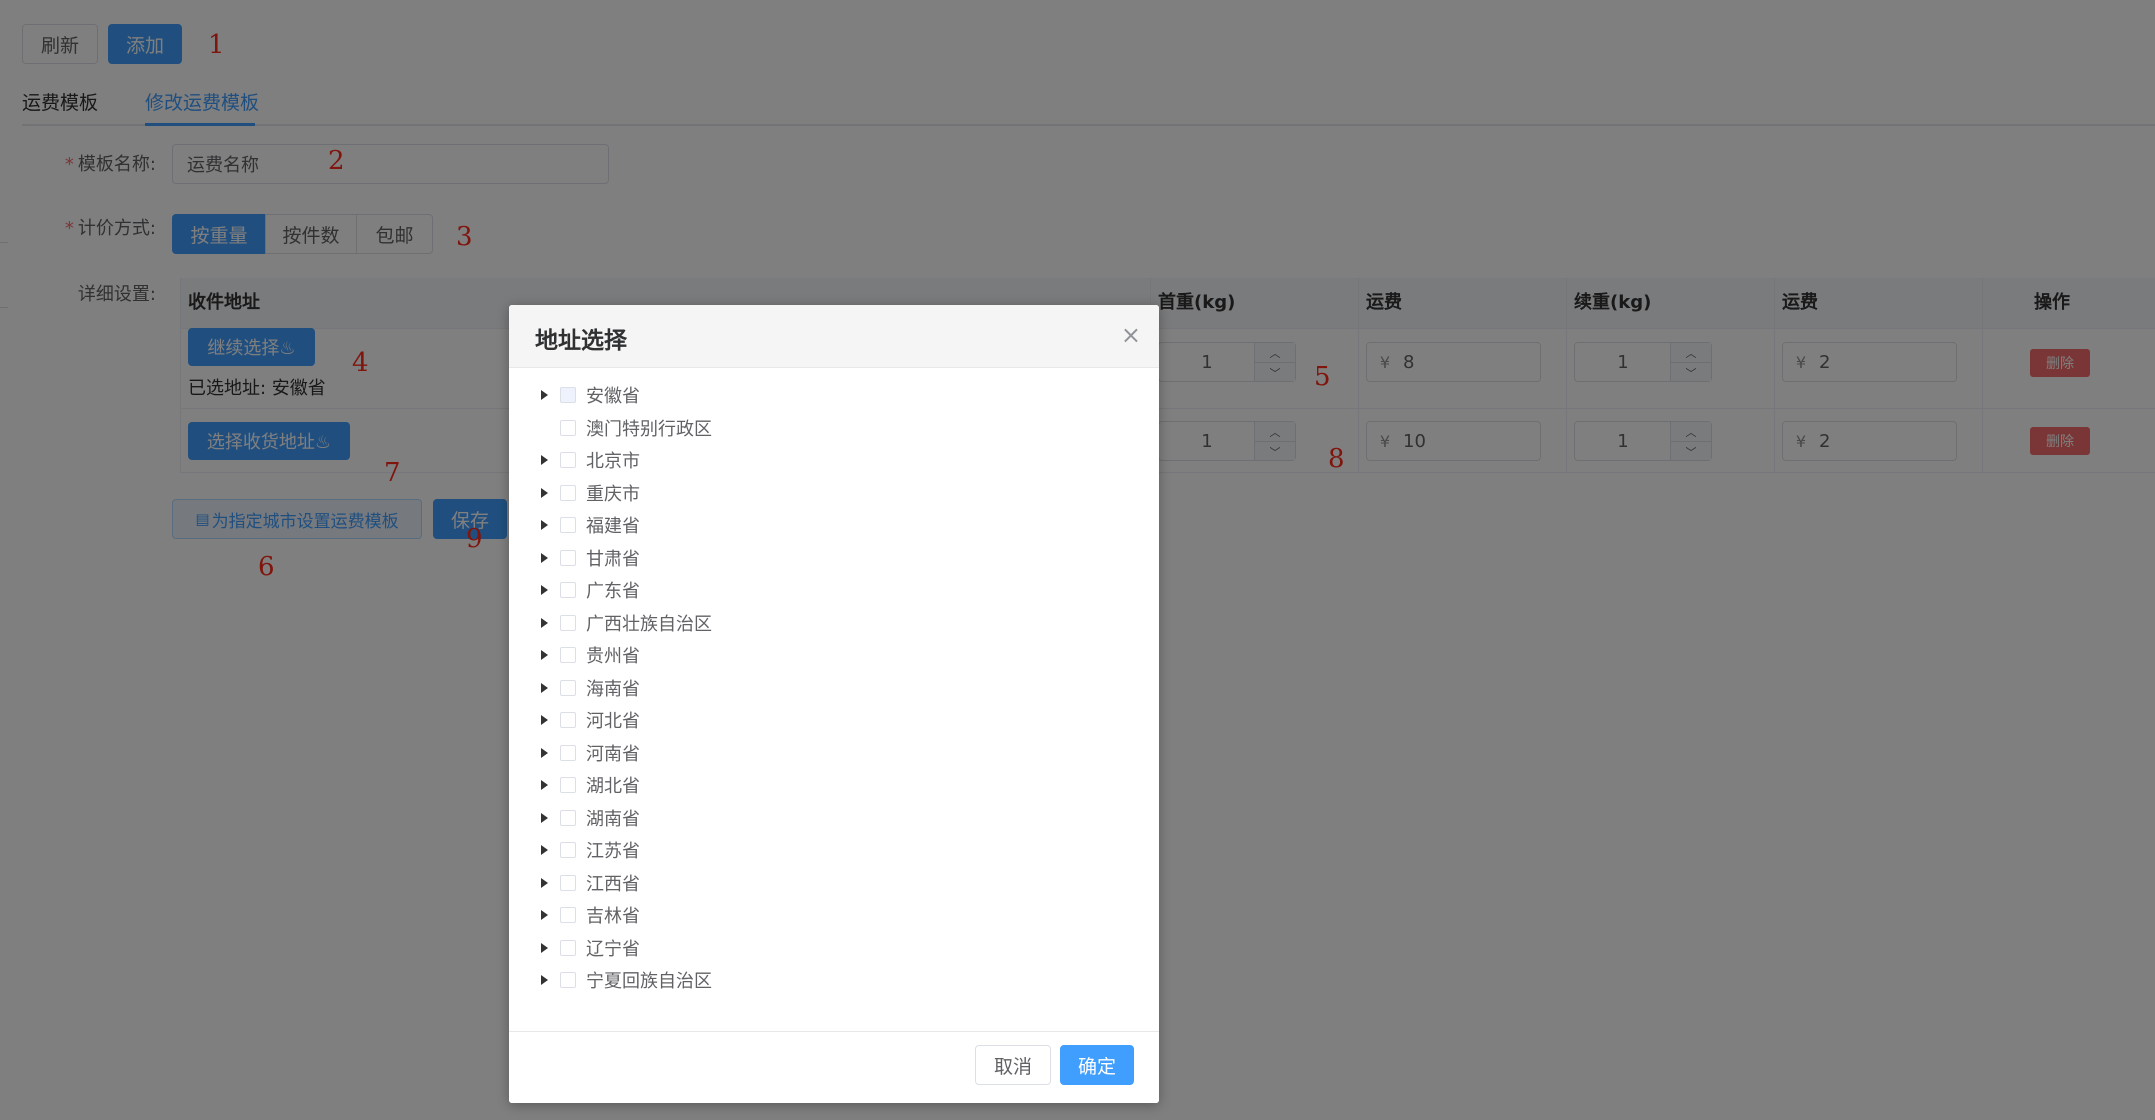 This screenshot has width=2155, height=1120. Describe the element at coordinates (834, 623) in the screenshot. I see `tree-node: 广西壮族自治区` at that location.